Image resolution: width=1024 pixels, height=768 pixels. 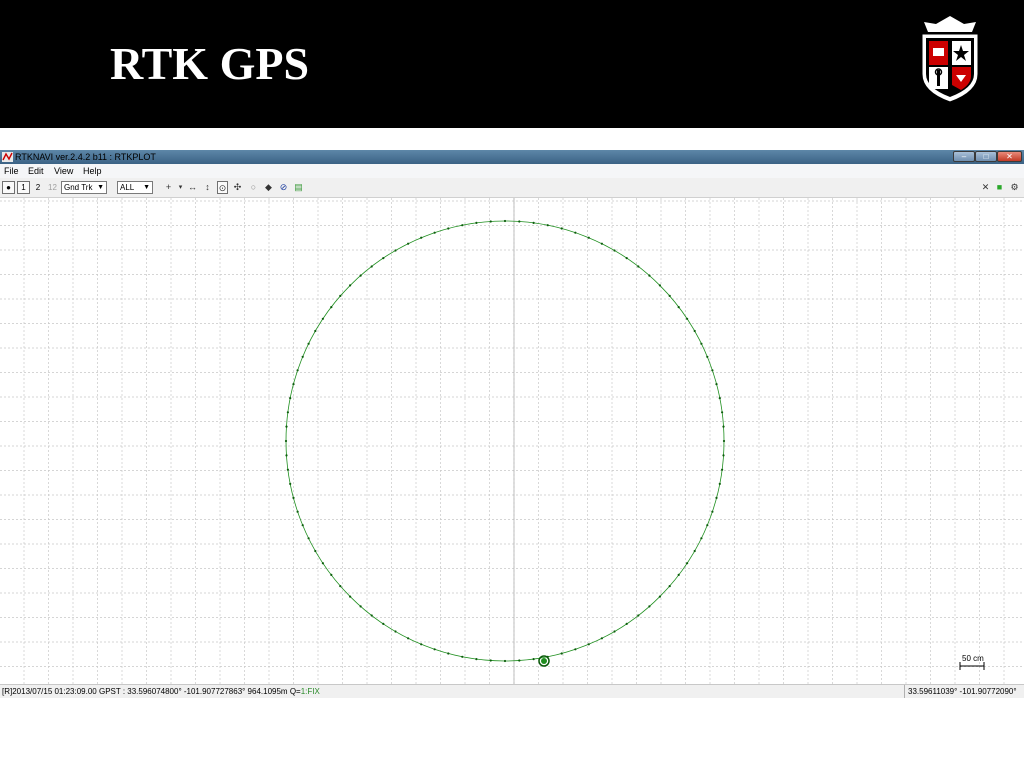 I want to click on fit-horizontal-icon: ↔, so click(x=192, y=187).